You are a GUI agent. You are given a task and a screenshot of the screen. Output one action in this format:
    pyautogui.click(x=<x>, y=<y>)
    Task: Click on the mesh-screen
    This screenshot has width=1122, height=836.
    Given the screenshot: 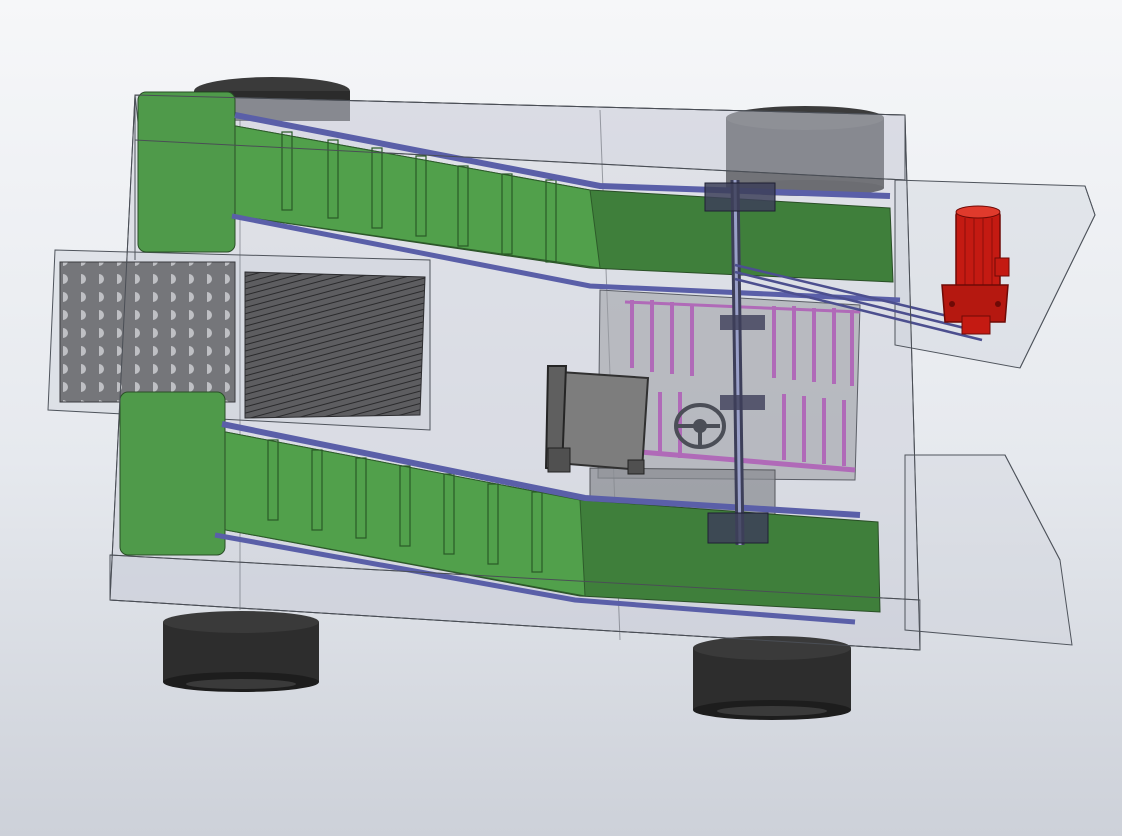 What is the action you would take?
    pyautogui.click(x=335, y=345)
    